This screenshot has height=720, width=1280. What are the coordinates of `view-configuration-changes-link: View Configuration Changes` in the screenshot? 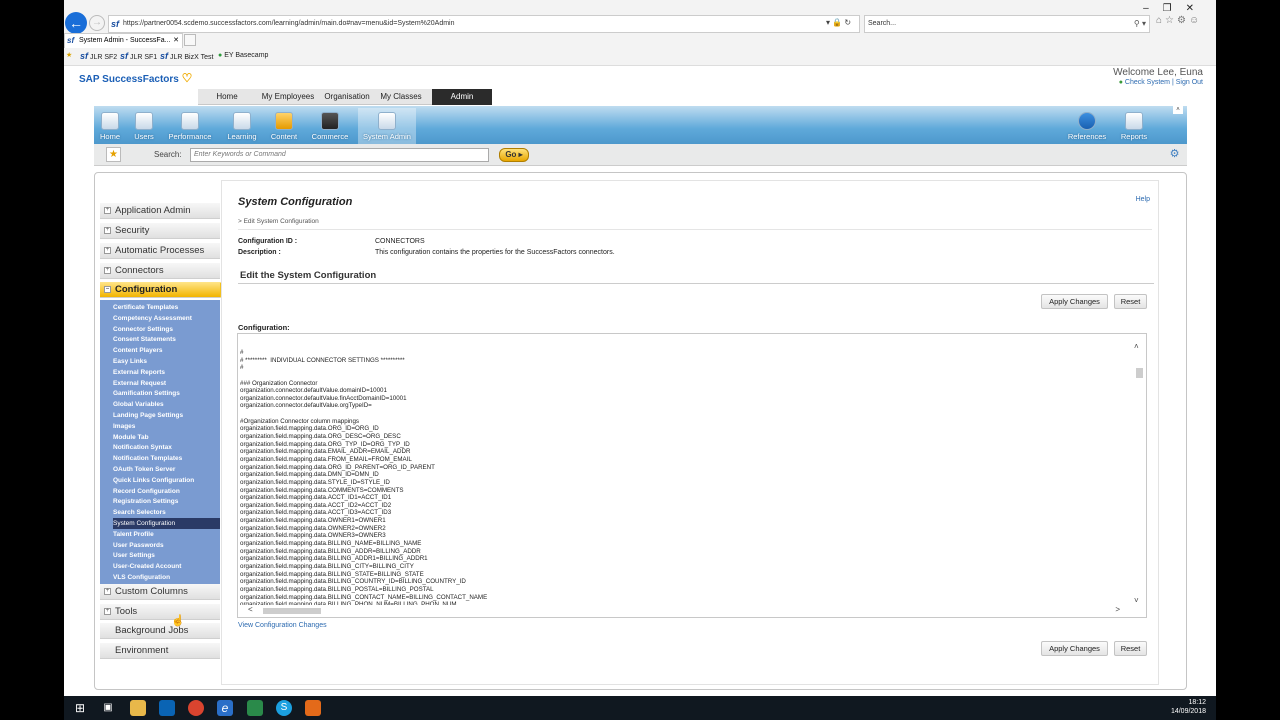 It's located at (282, 625).